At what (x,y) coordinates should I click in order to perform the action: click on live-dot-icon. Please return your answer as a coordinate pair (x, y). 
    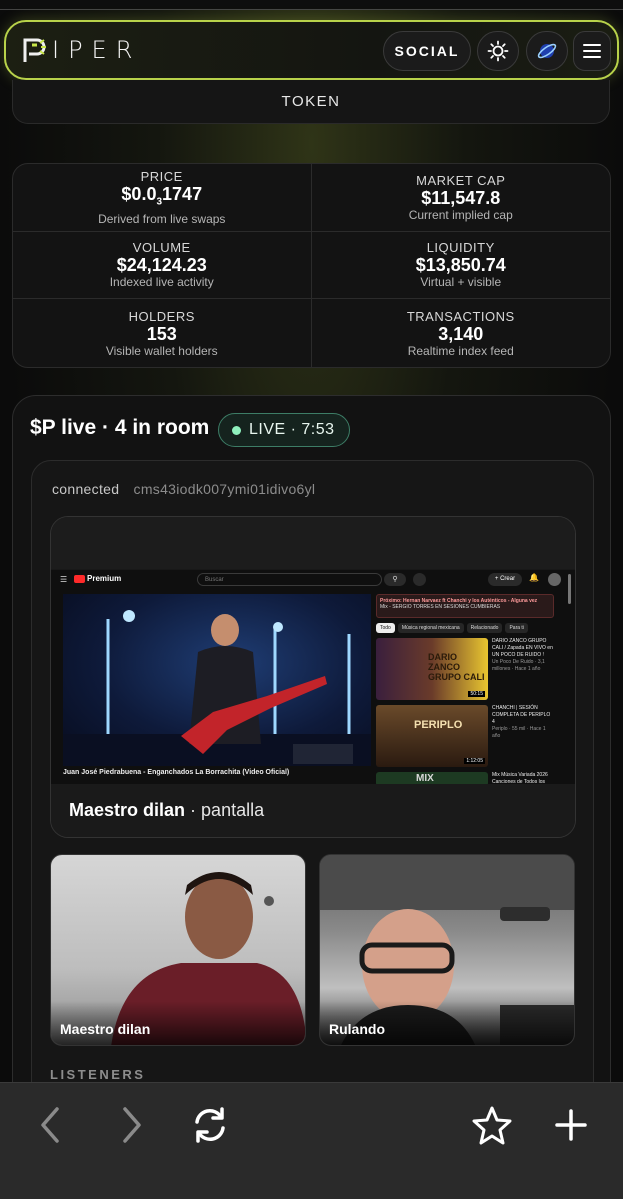
    Looking at the image, I should click on (236, 430).